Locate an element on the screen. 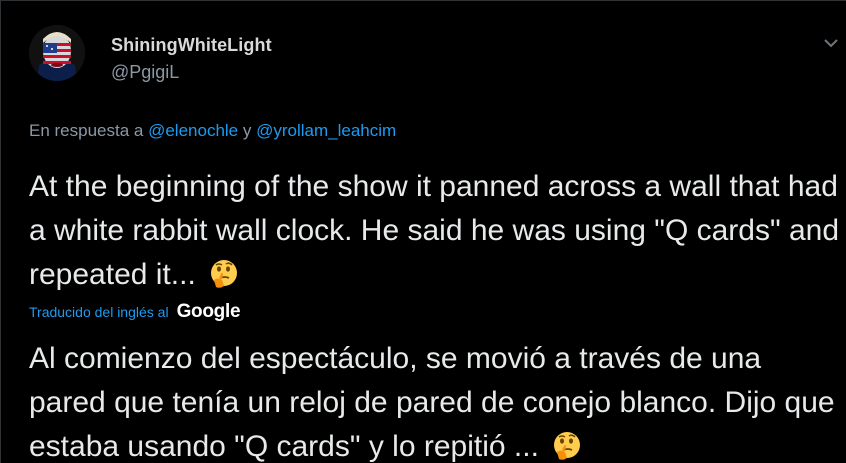  translation-attribution: Traducido del inglés al Google is located at coordinates (135, 312).